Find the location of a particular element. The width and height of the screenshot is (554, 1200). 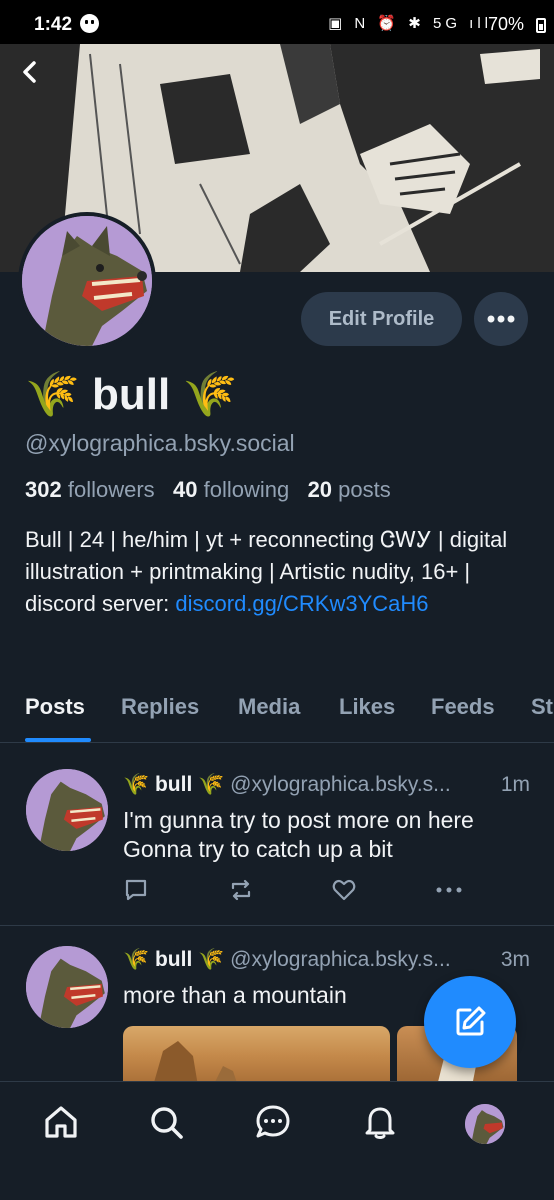

profile-avatar is located at coordinates (87, 281).